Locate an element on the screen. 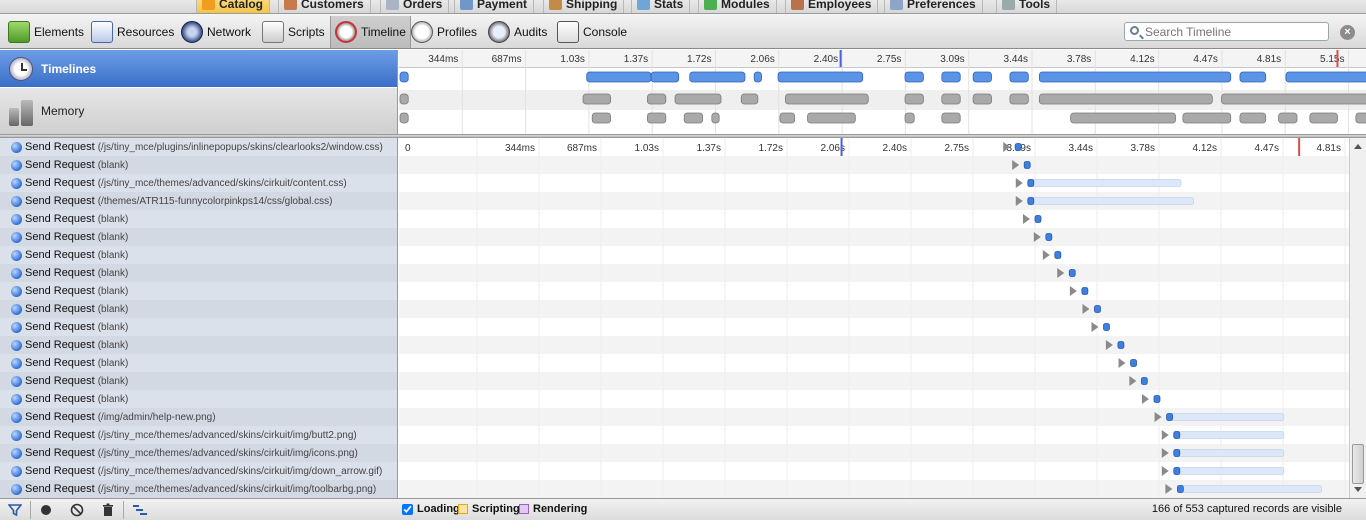 Image resolution: width=1366 pixels, height=529 pixels. overview-memory-item: Memory is located at coordinates (198, 111).